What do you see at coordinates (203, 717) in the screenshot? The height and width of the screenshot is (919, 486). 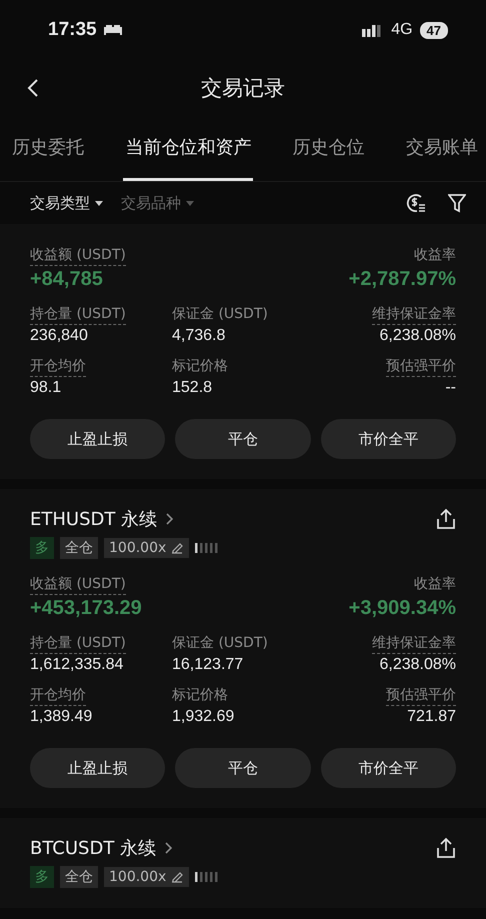 I see `stat-value: 1,932.69` at bounding box center [203, 717].